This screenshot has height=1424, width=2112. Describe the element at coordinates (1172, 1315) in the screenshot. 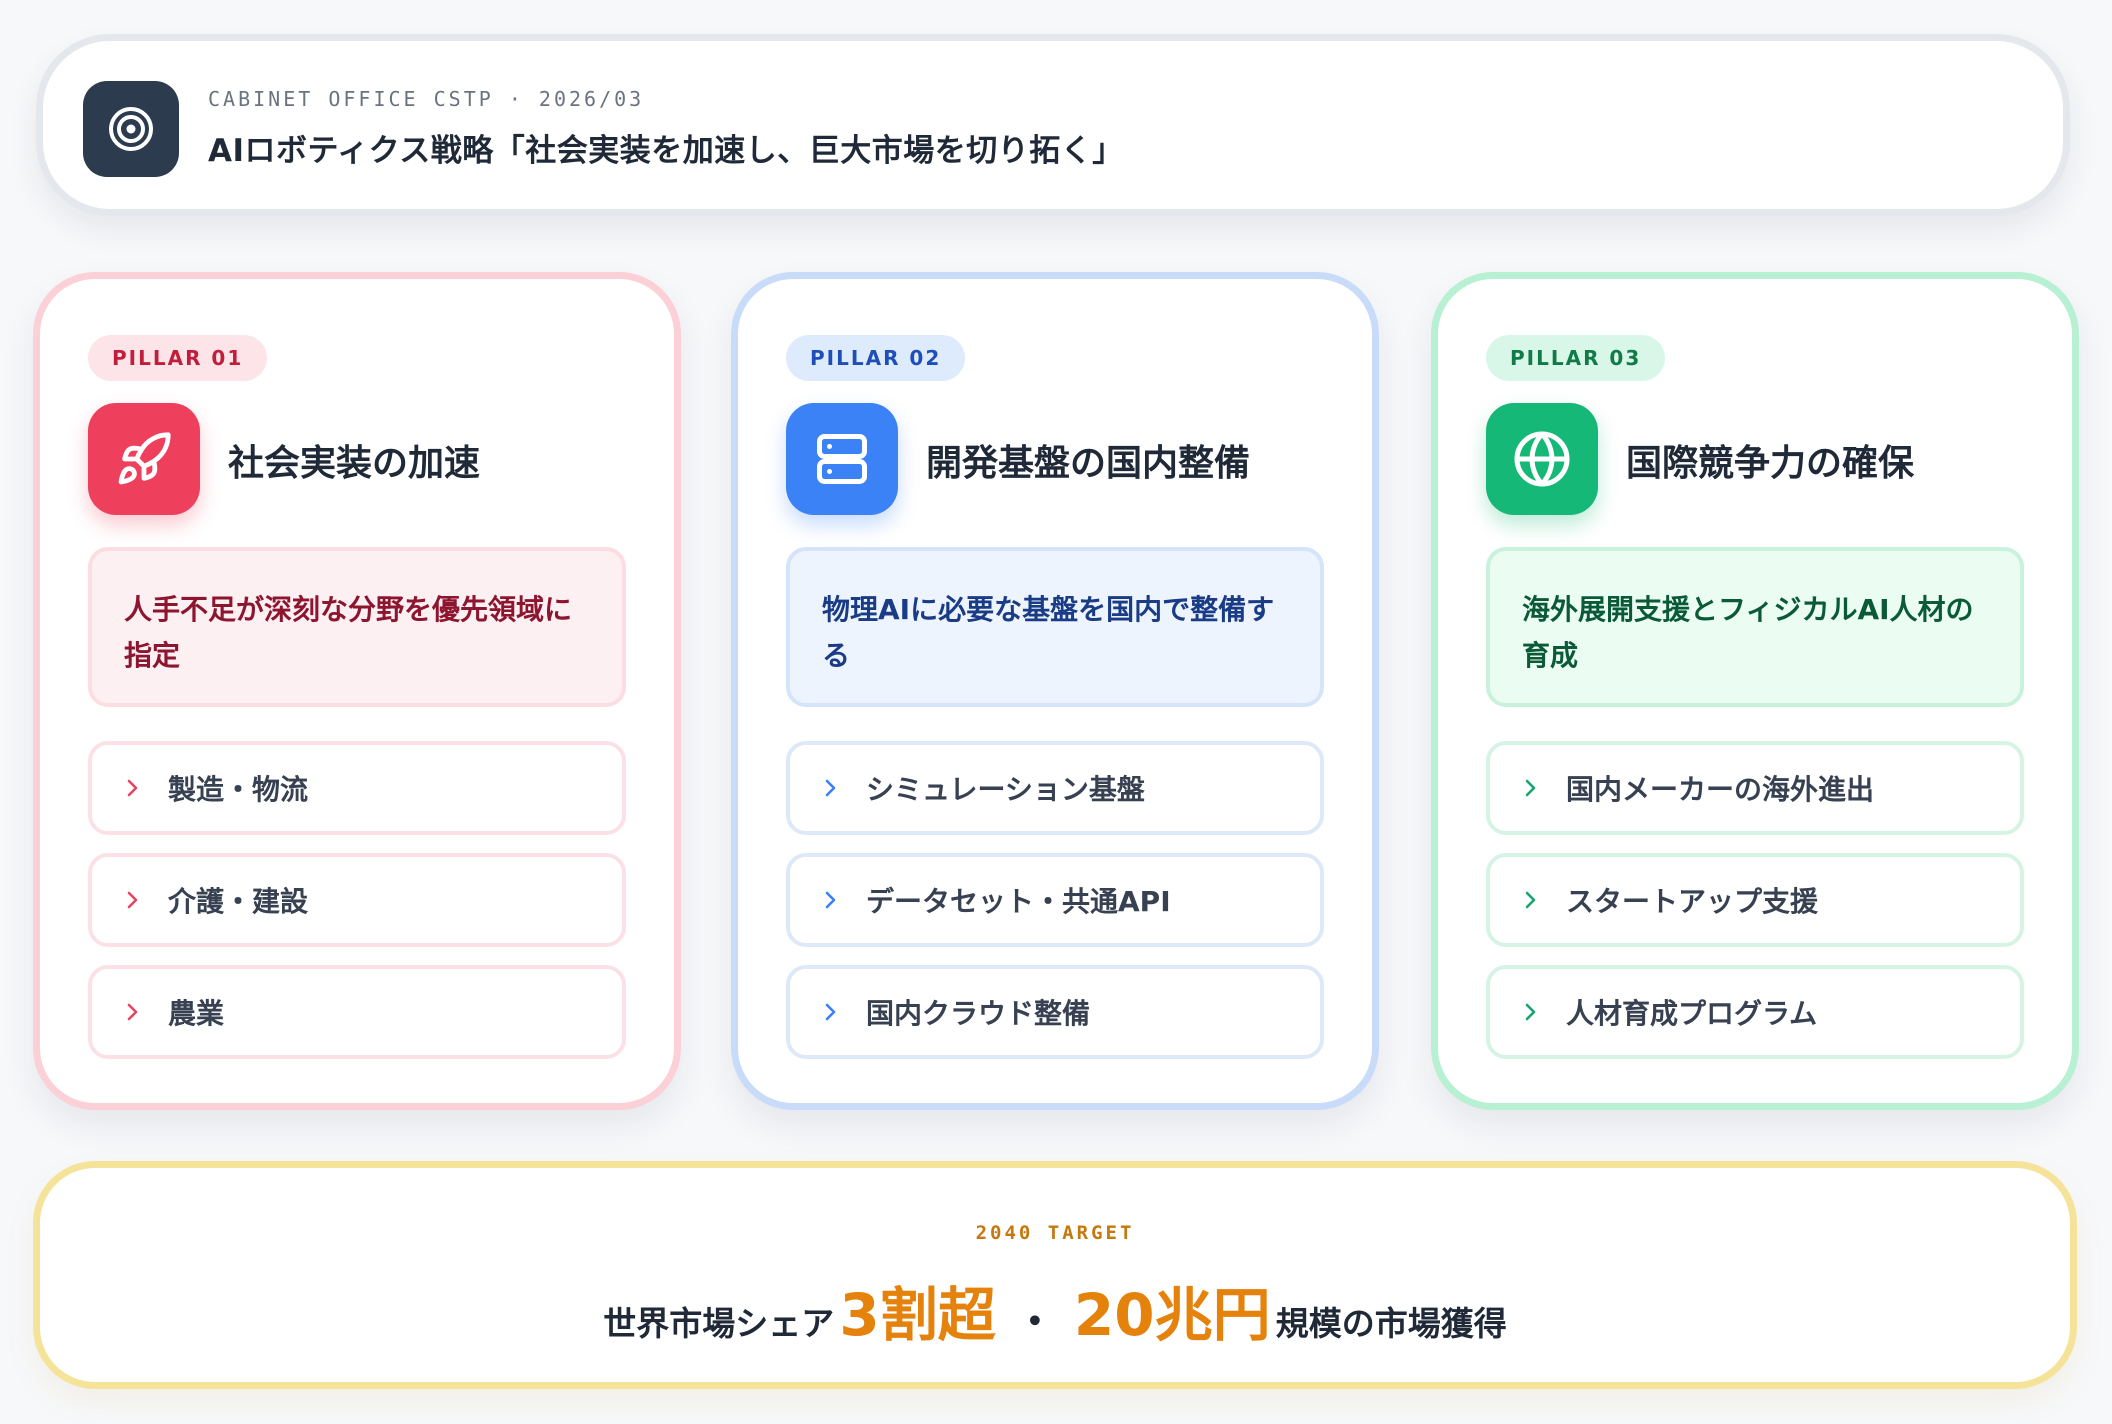

I see `target-value-market: 20兆円` at that location.